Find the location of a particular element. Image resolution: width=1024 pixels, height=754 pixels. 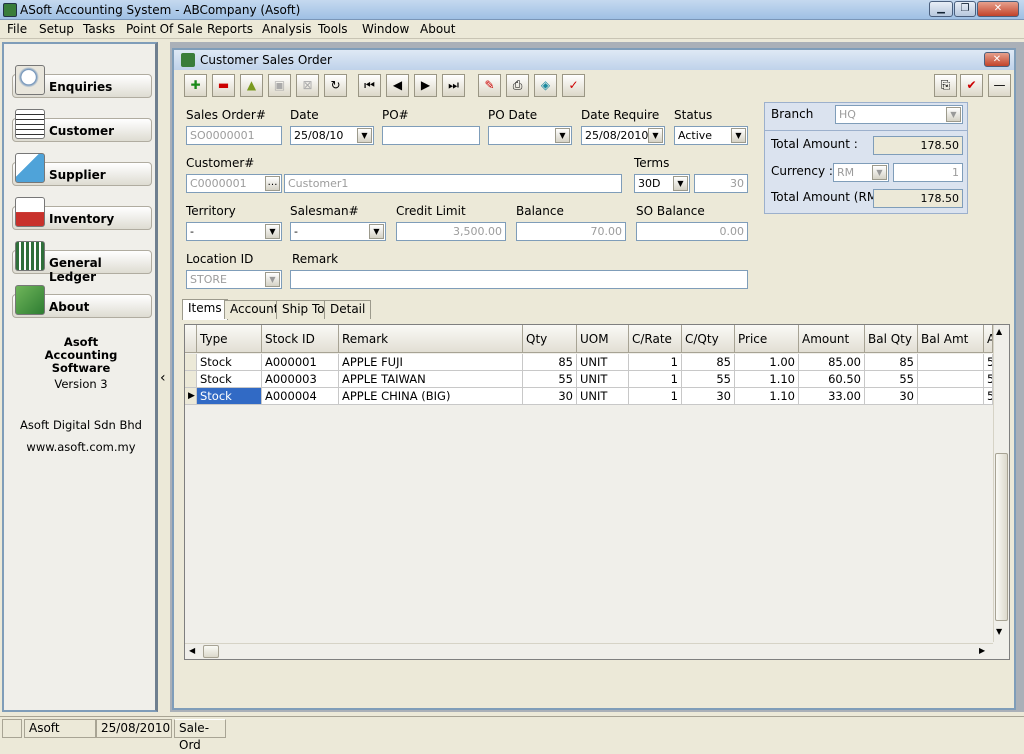

grid-cell-qty: 55 is located at coordinates (550, 379).